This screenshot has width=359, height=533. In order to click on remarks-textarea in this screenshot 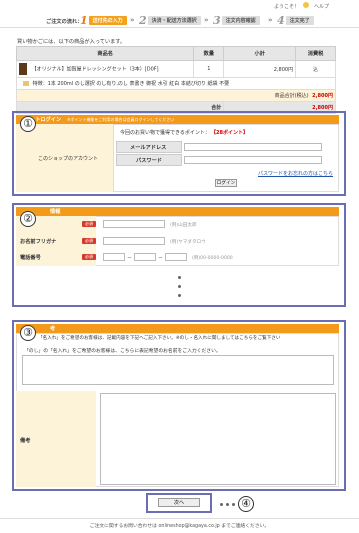, I will do `click(218, 439)`.